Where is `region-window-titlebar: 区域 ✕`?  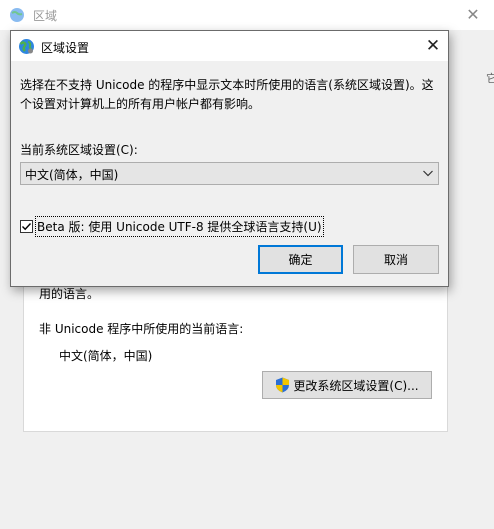
region-window-titlebar: 区域 ✕ is located at coordinates (247, 15).